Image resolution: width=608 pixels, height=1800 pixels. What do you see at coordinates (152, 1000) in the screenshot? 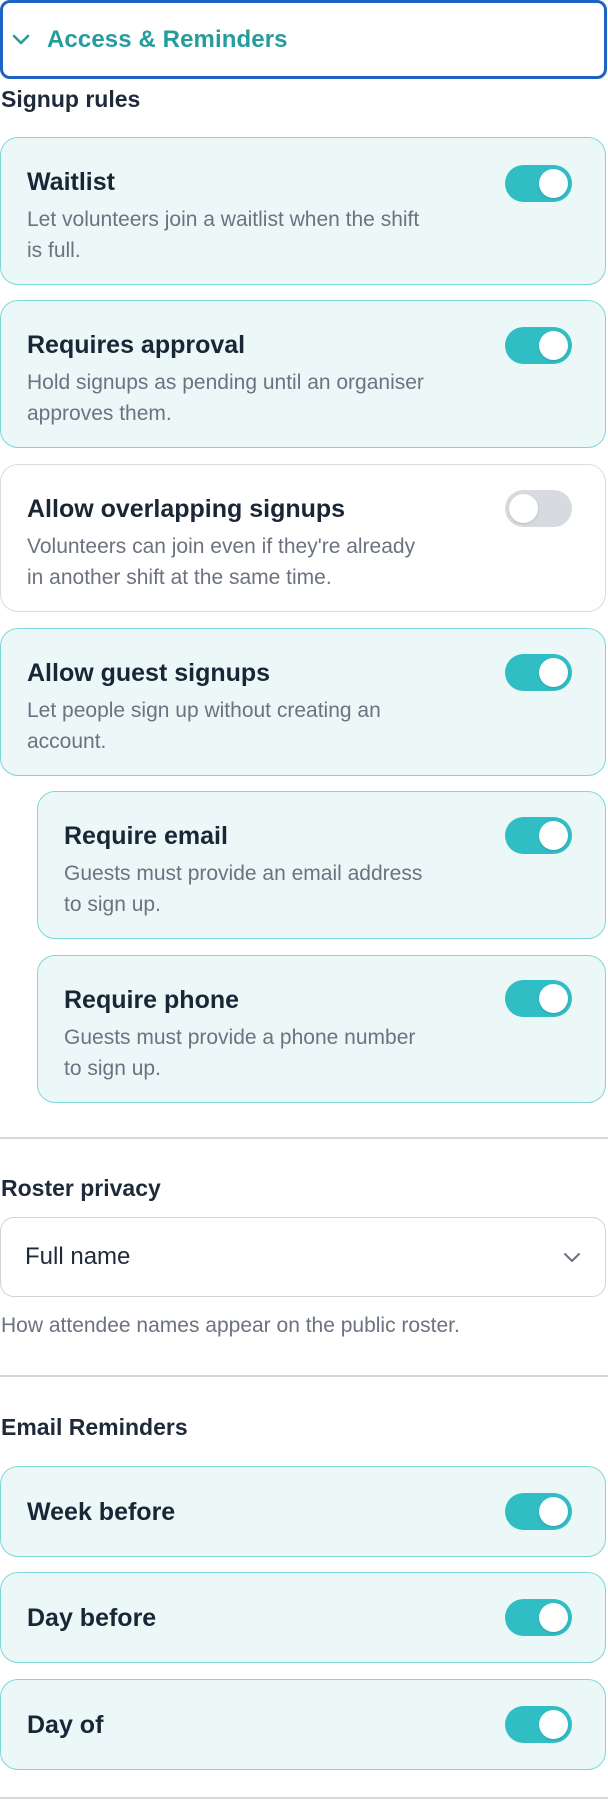
I see `require-phone-title: Require phone` at bounding box center [152, 1000].